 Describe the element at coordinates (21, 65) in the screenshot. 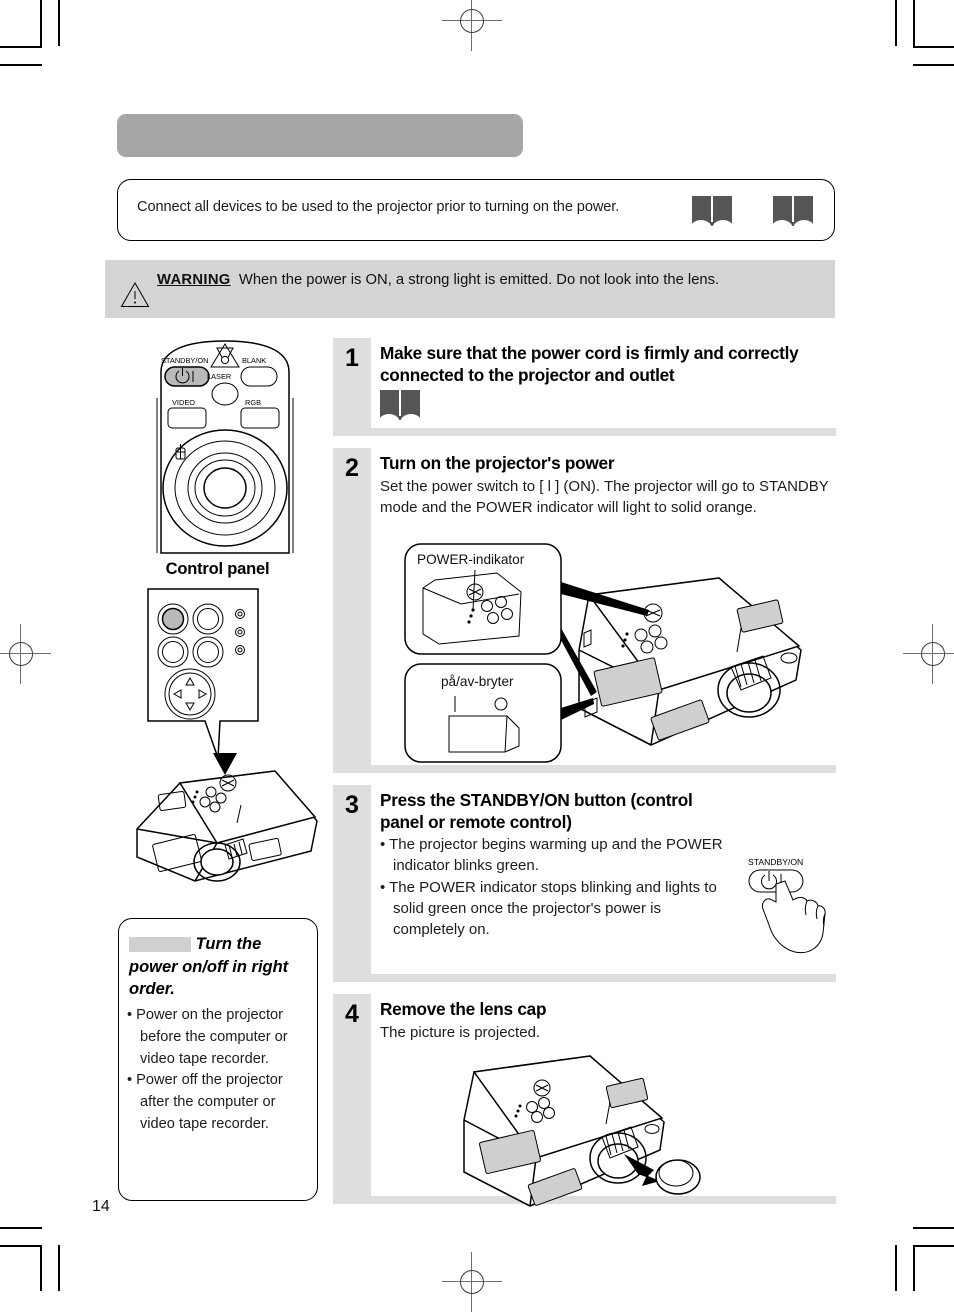

I see `crop-mark-top-left-h` at that location.